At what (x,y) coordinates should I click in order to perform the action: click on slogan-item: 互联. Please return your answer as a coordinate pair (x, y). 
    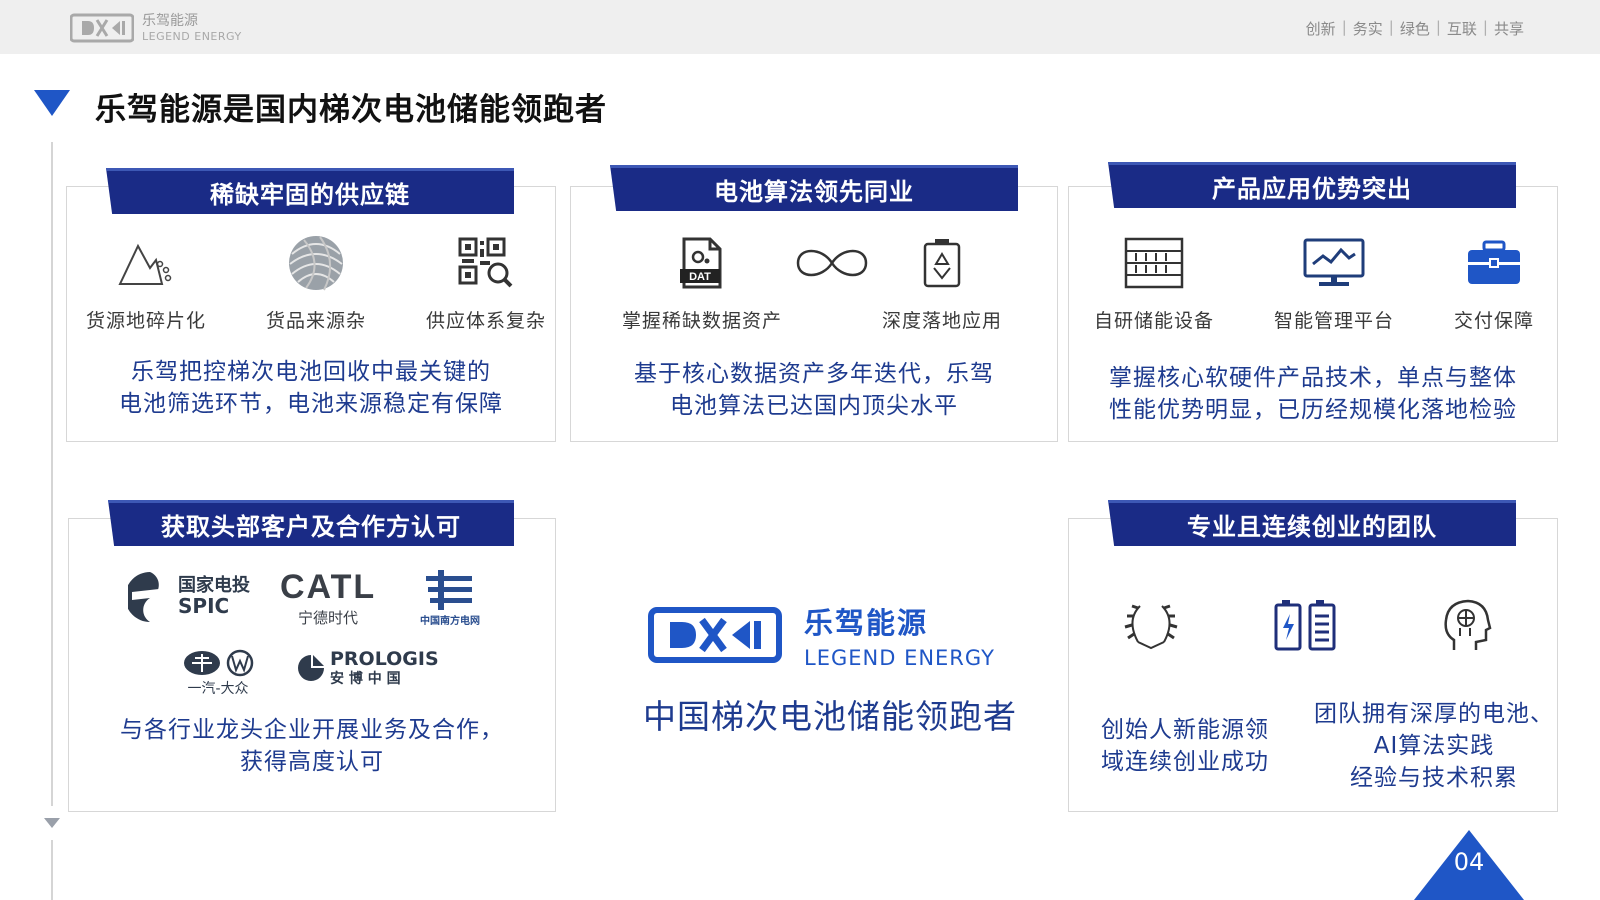
    Looking at the image, I should click on (1461, 29).